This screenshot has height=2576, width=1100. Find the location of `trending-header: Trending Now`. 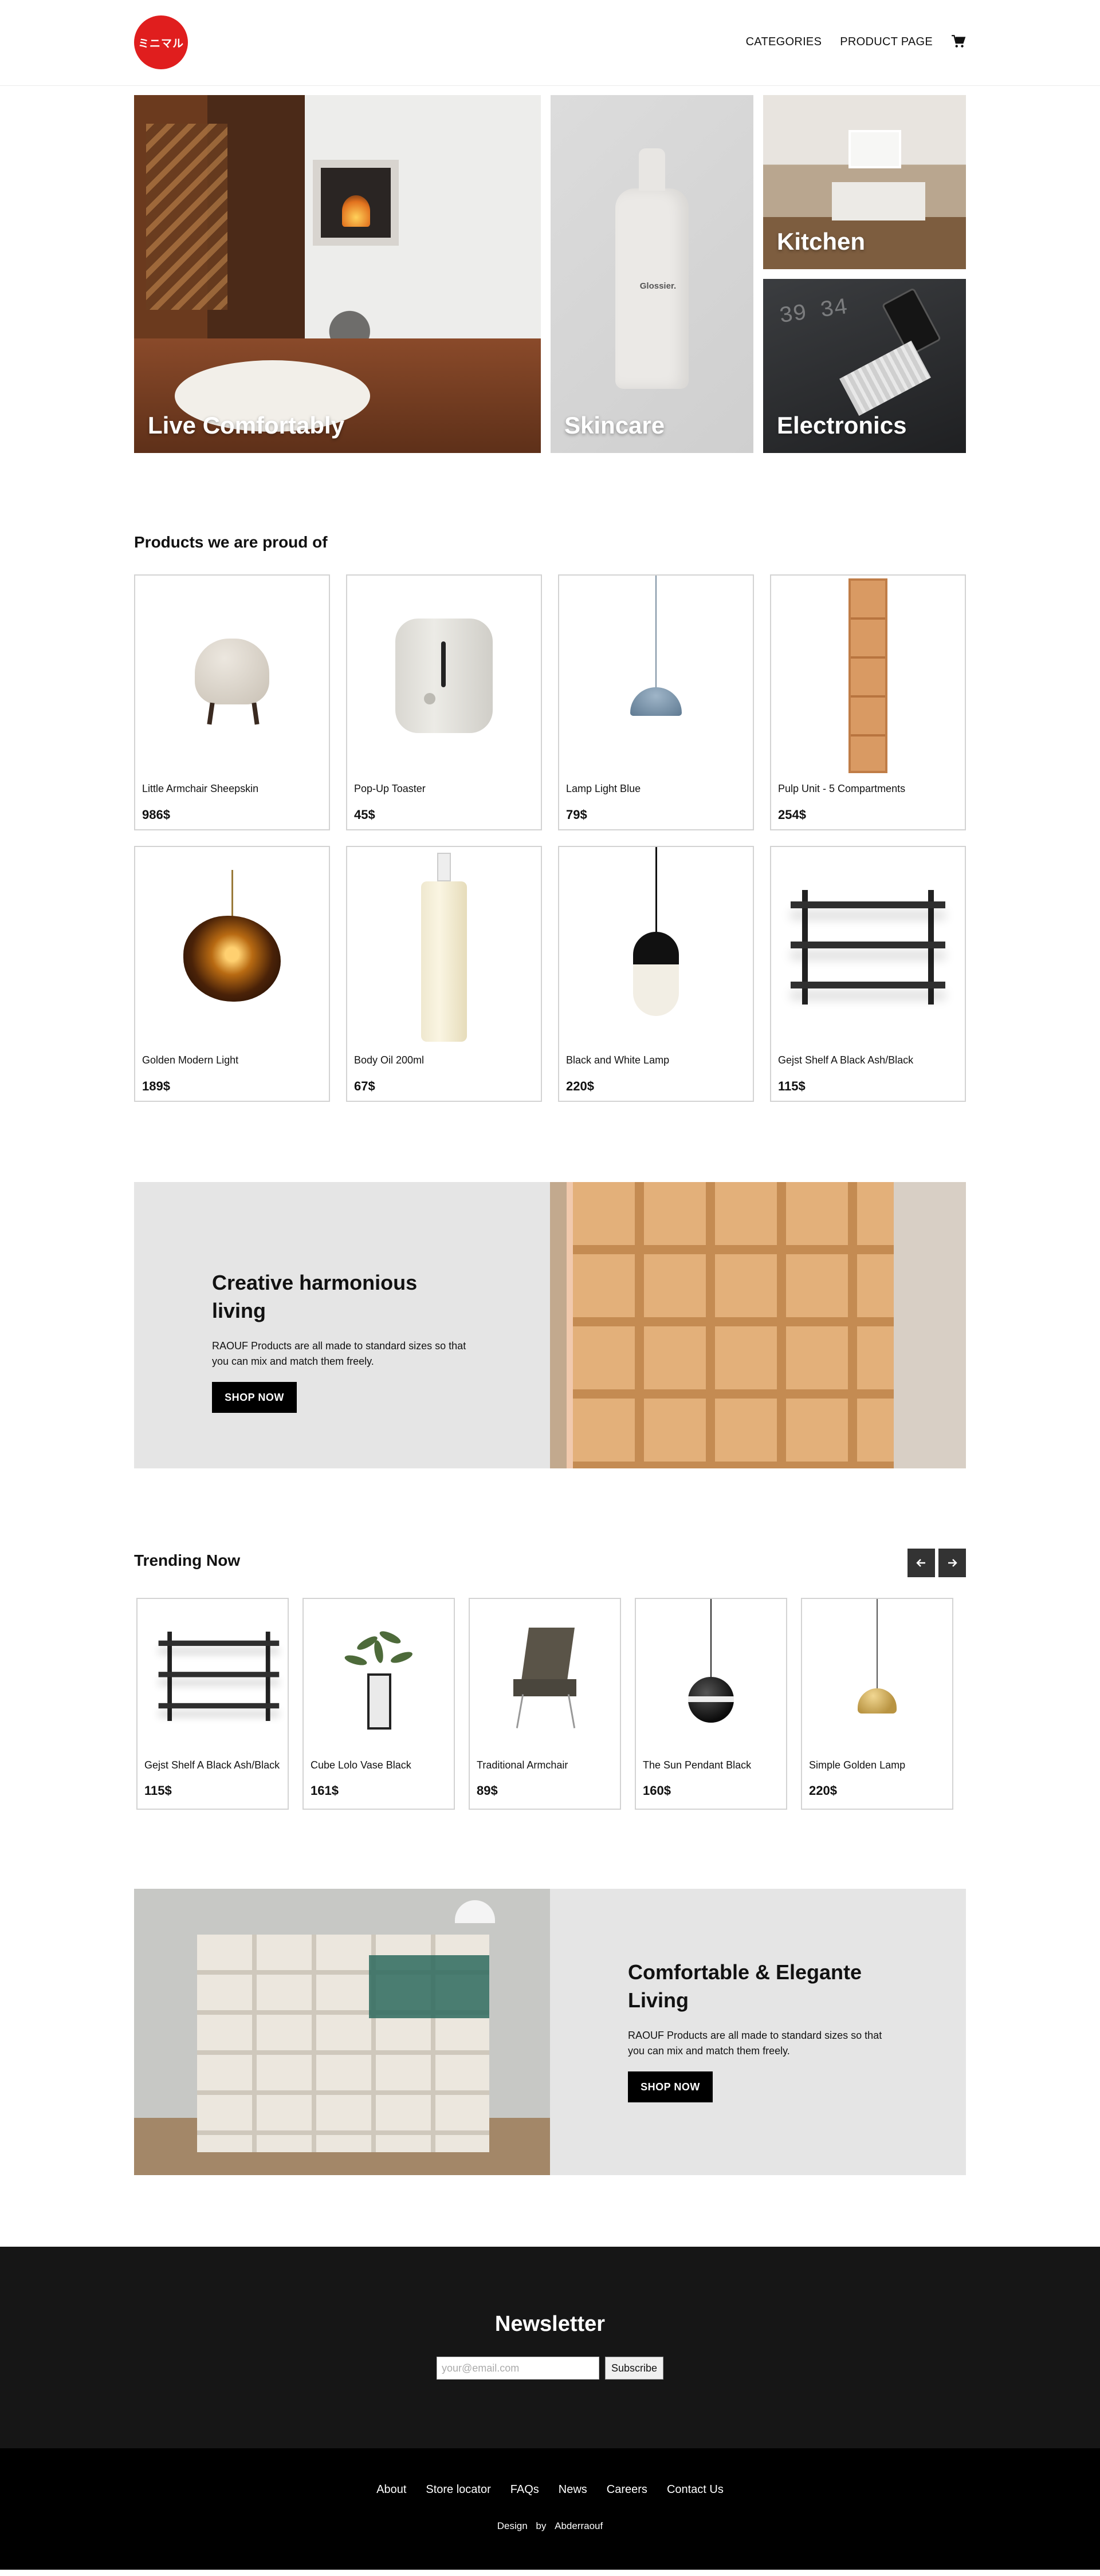

trending-header: Trending Now is located at coordinates (550, 1563).